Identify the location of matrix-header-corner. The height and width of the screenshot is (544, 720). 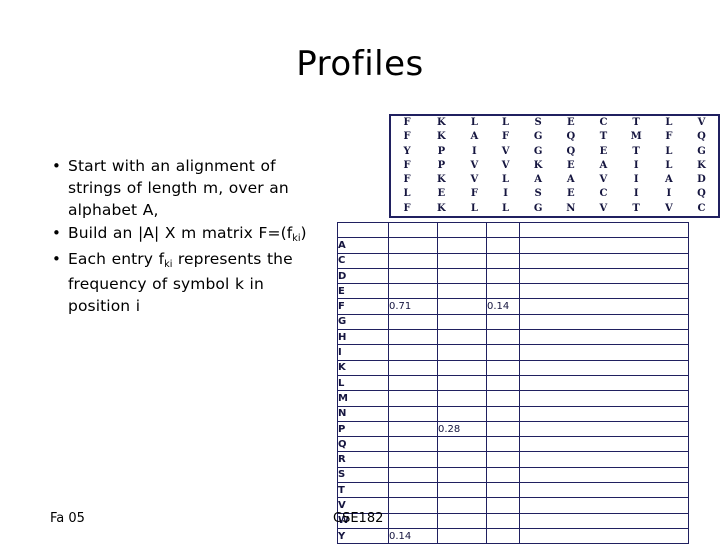
(363, 230).